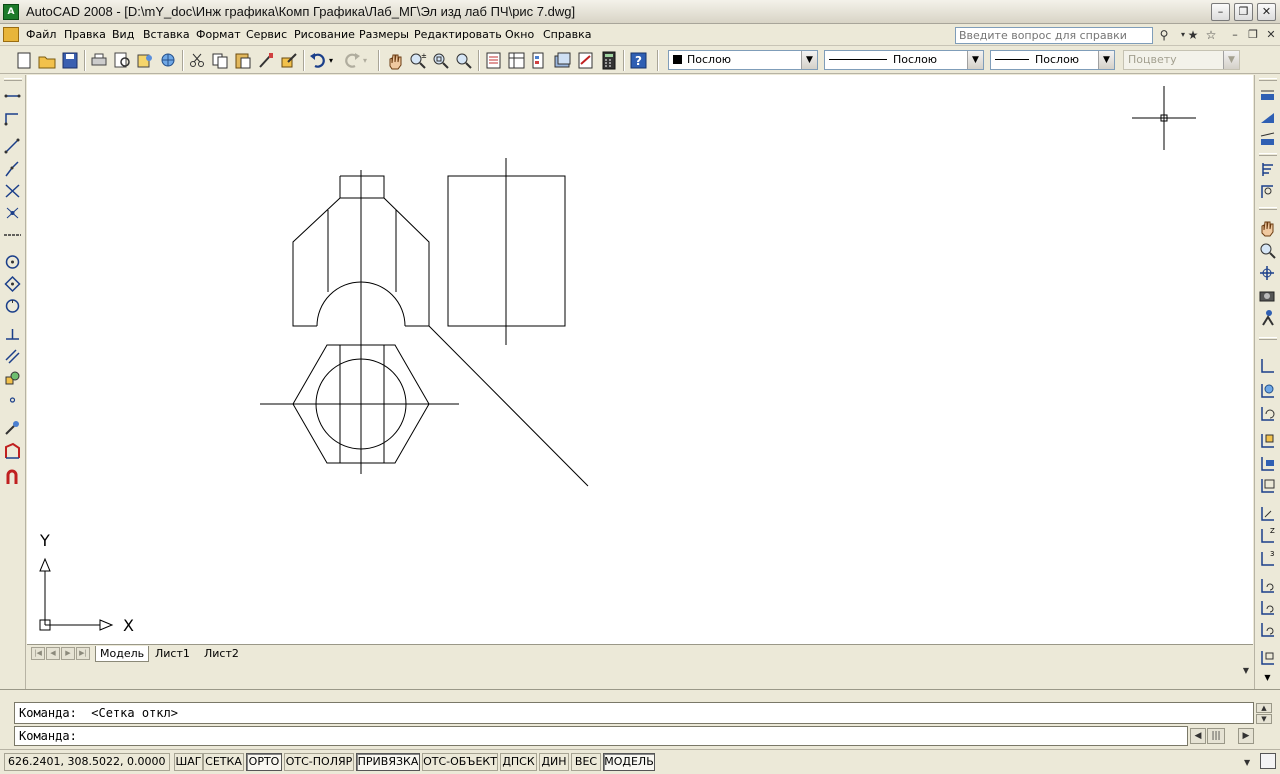 The height and width of the screenshot is (774, 1280). Describe the element at coordinates (166, 34) in the screenshot. I see `menu-insert: Вставка` at that location.